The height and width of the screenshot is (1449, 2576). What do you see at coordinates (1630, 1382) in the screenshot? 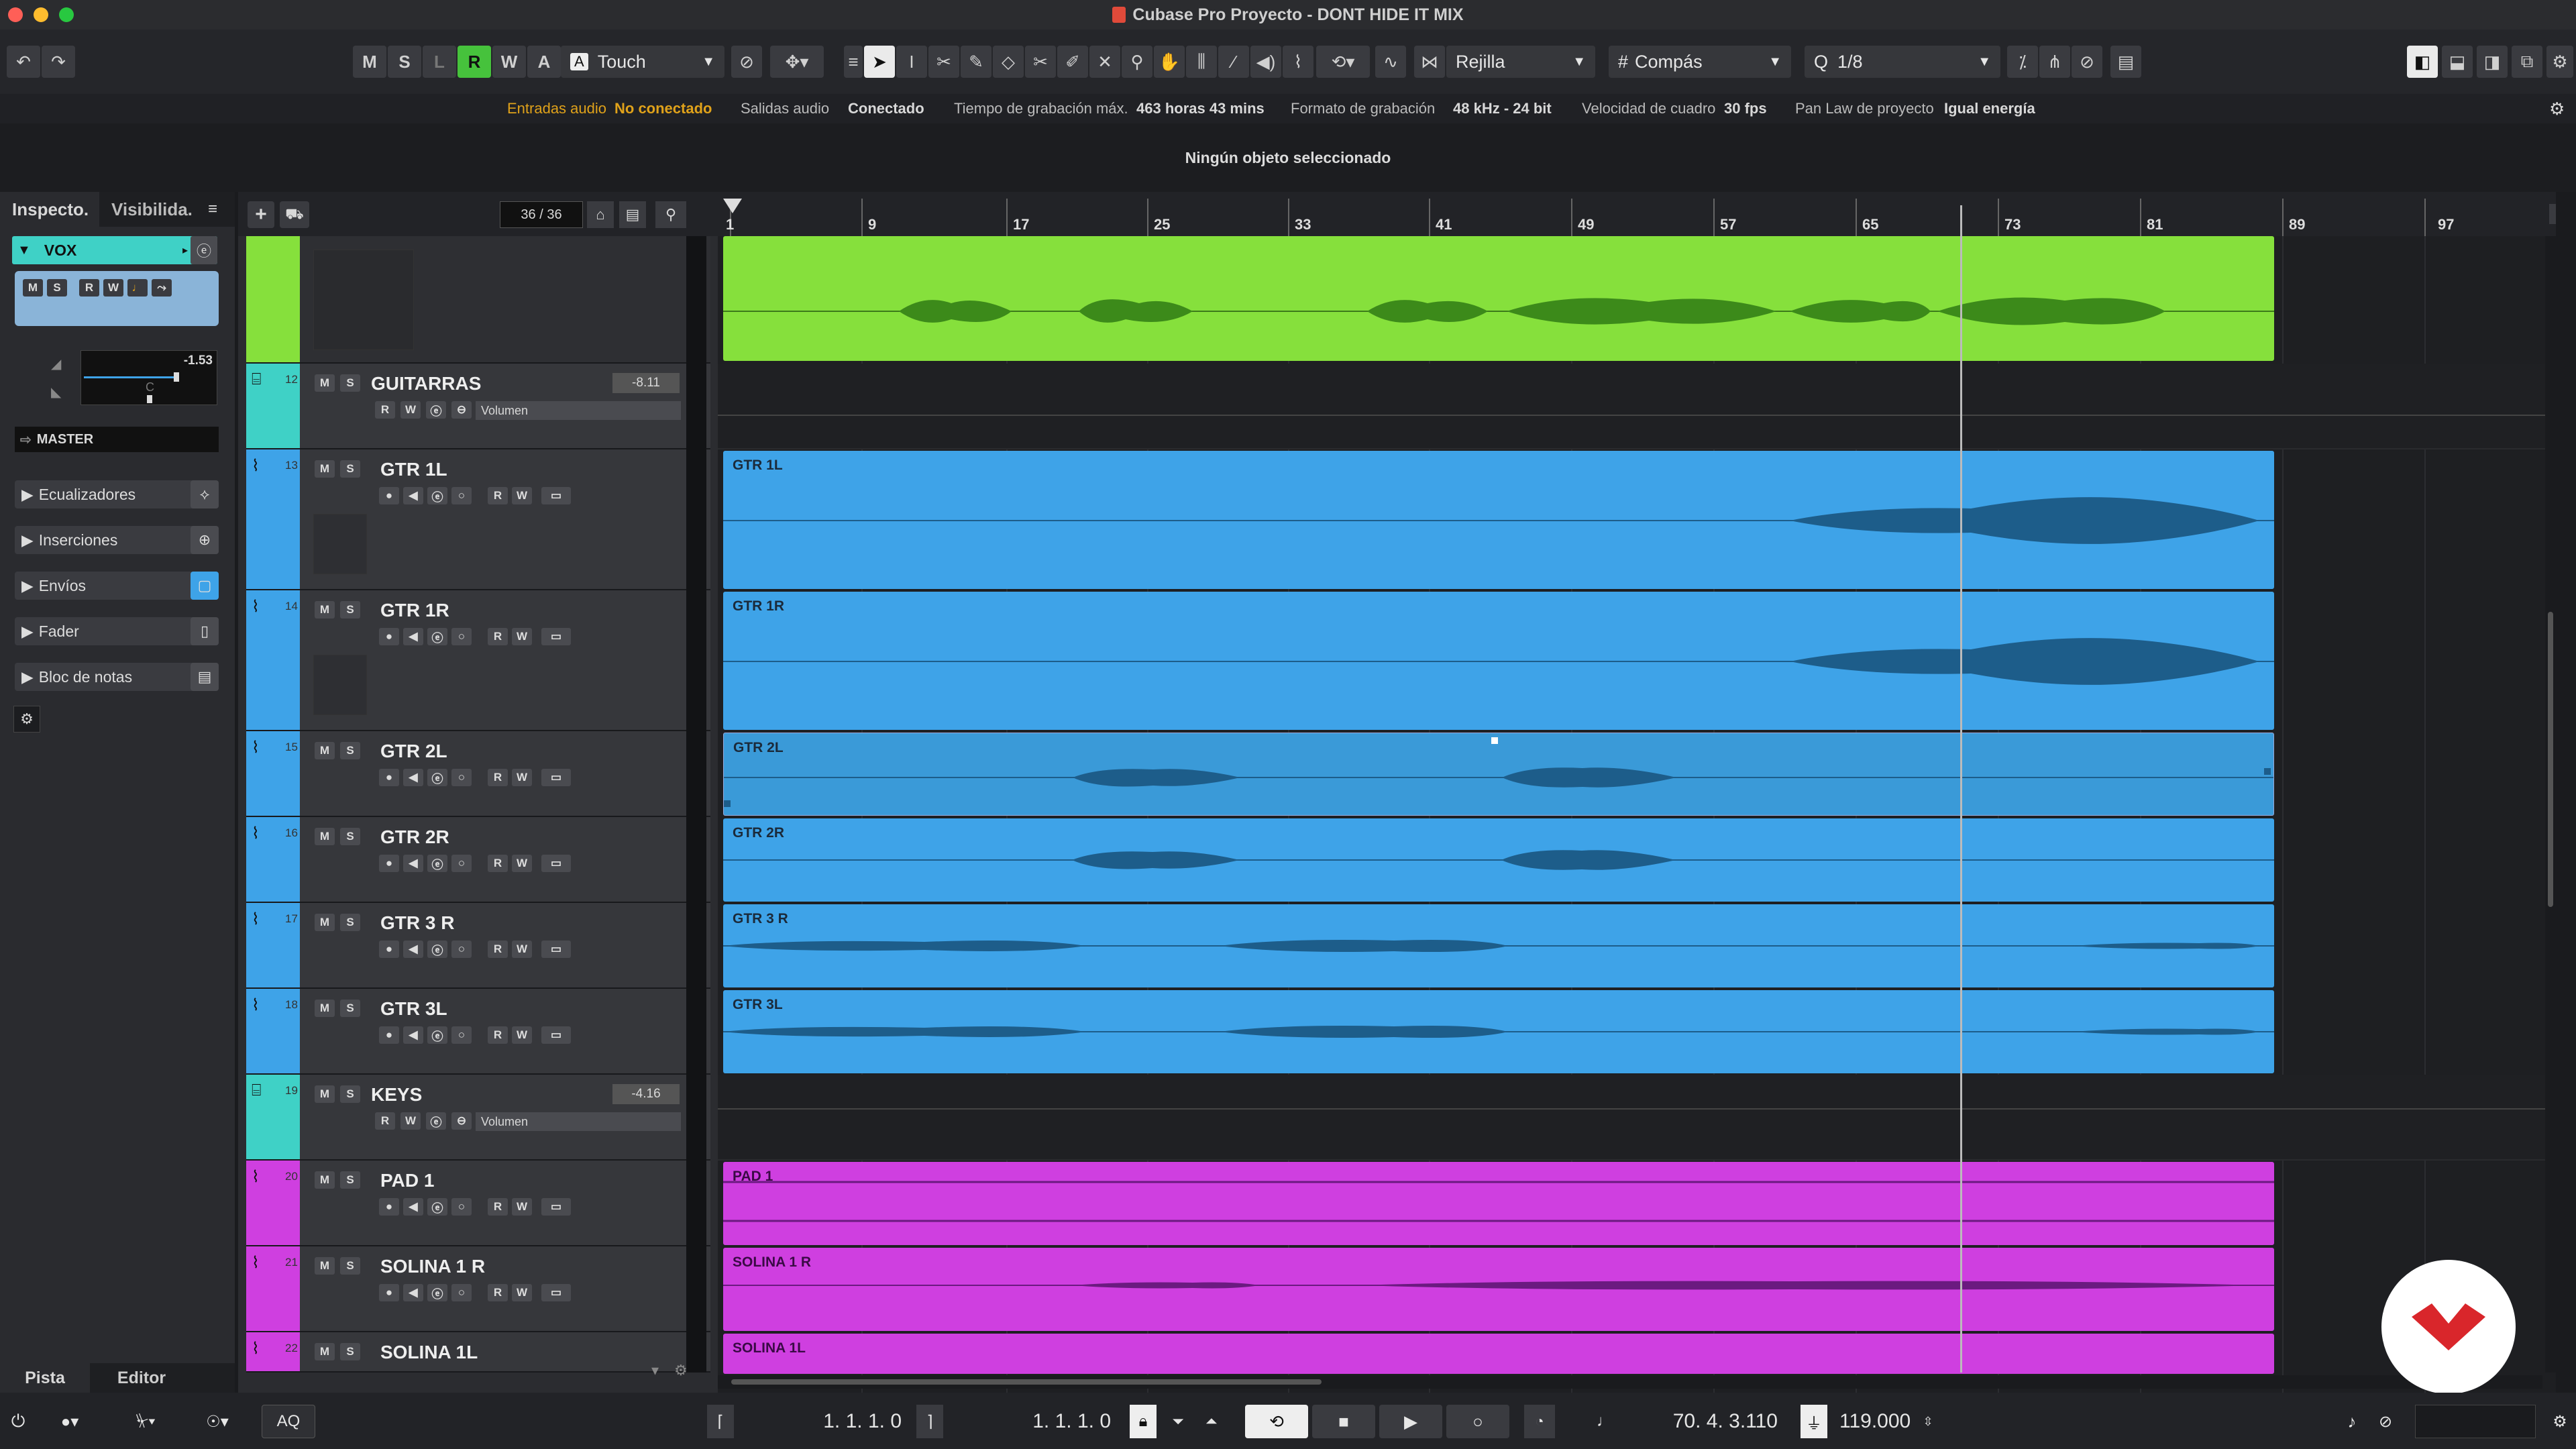
I see `horizontal-scrollbar` at bounding box center [1630, 1382].